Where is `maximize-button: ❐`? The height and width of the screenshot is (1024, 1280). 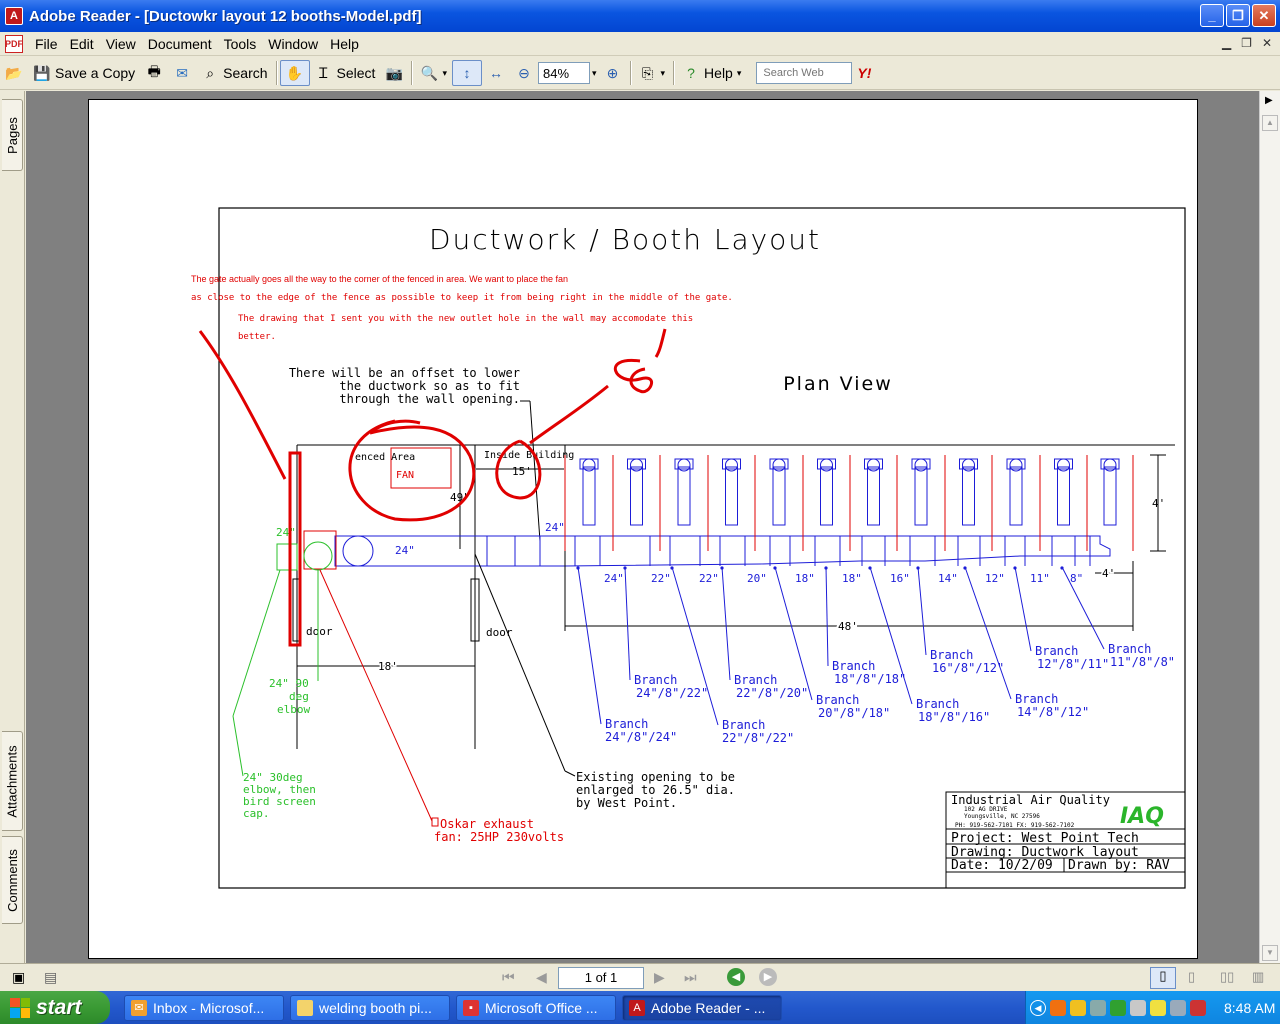
maximize-button: ❐ is located at coordinates (1238, 15).